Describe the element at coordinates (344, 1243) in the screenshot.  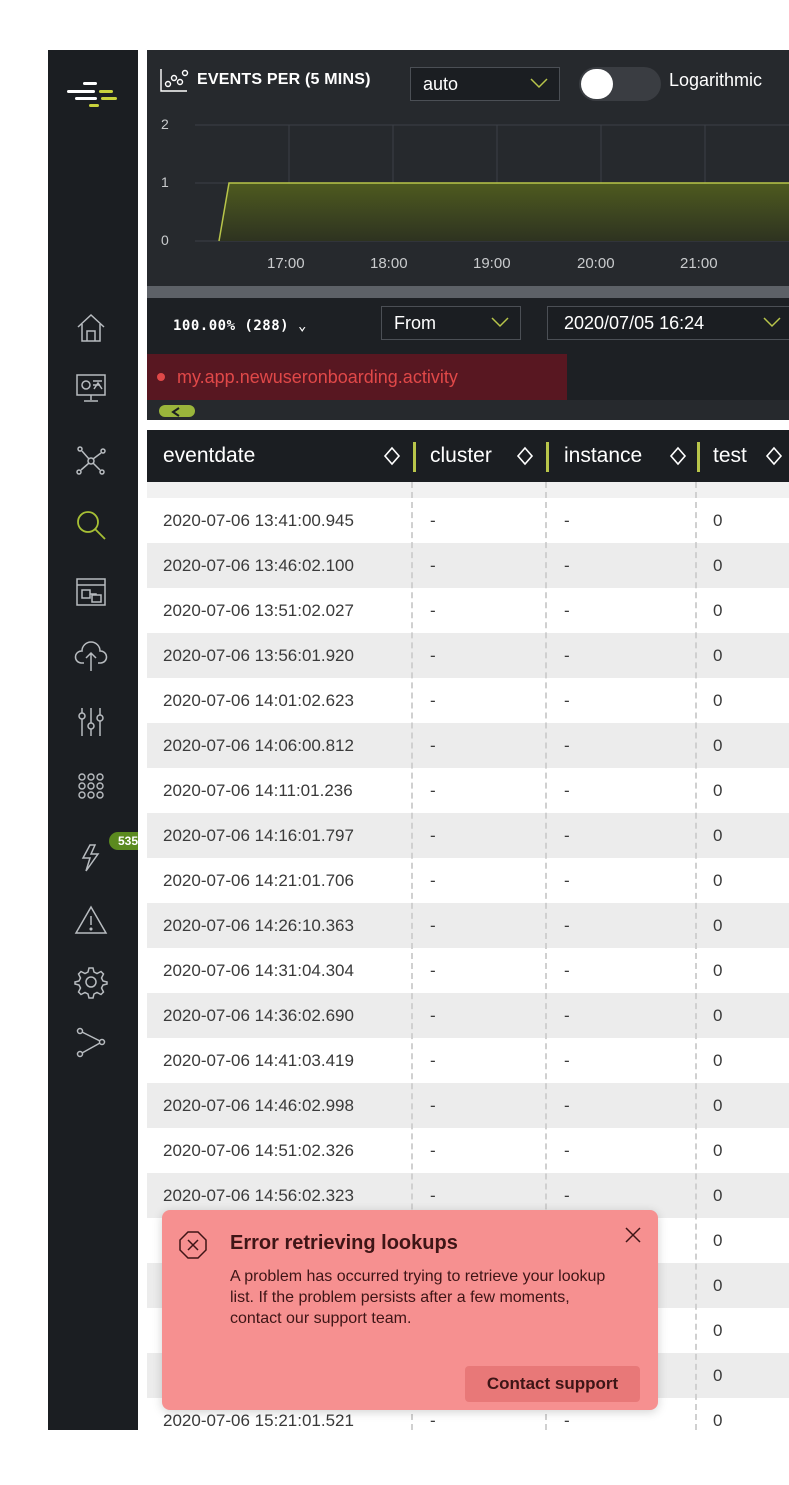
I see `toast-title: Error retrieving lookups` at that location.